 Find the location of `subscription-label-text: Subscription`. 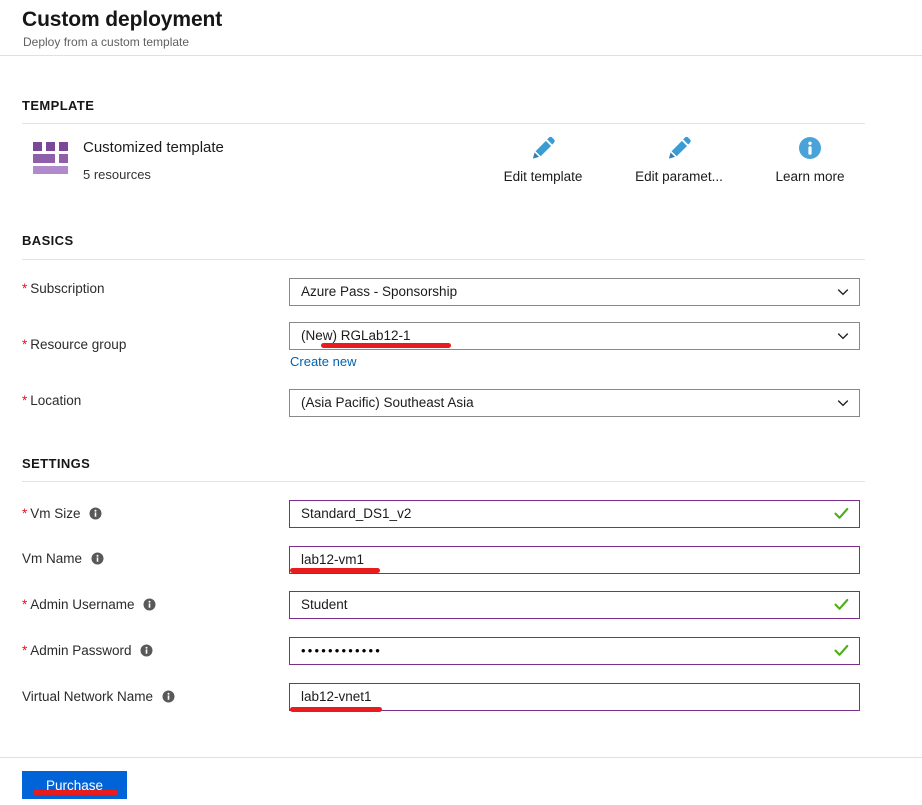

subscription-label-text: Subscription is located at coordinates (67, 288).